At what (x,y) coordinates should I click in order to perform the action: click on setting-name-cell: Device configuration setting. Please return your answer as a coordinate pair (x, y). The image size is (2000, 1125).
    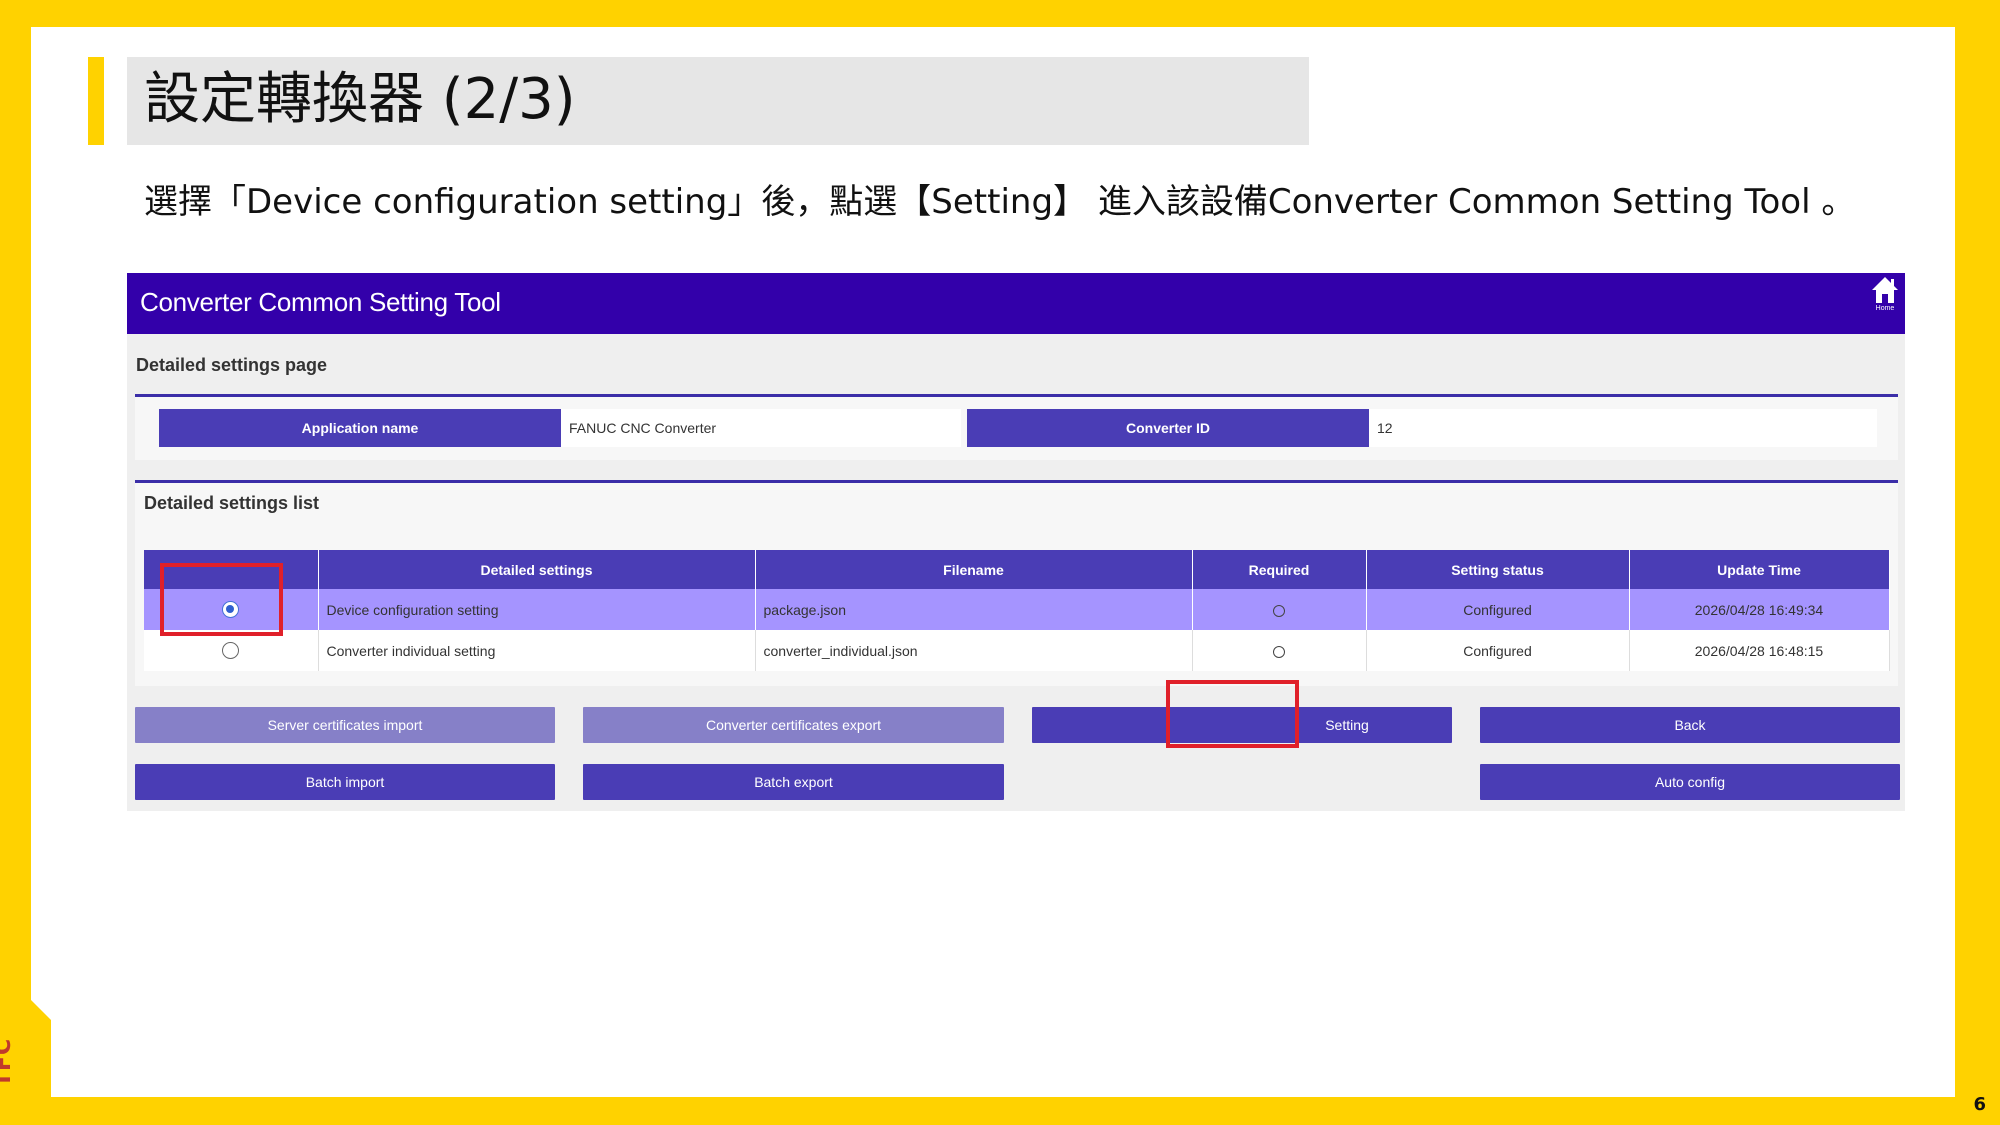
    Looking at the image, I should click on (537, 609).